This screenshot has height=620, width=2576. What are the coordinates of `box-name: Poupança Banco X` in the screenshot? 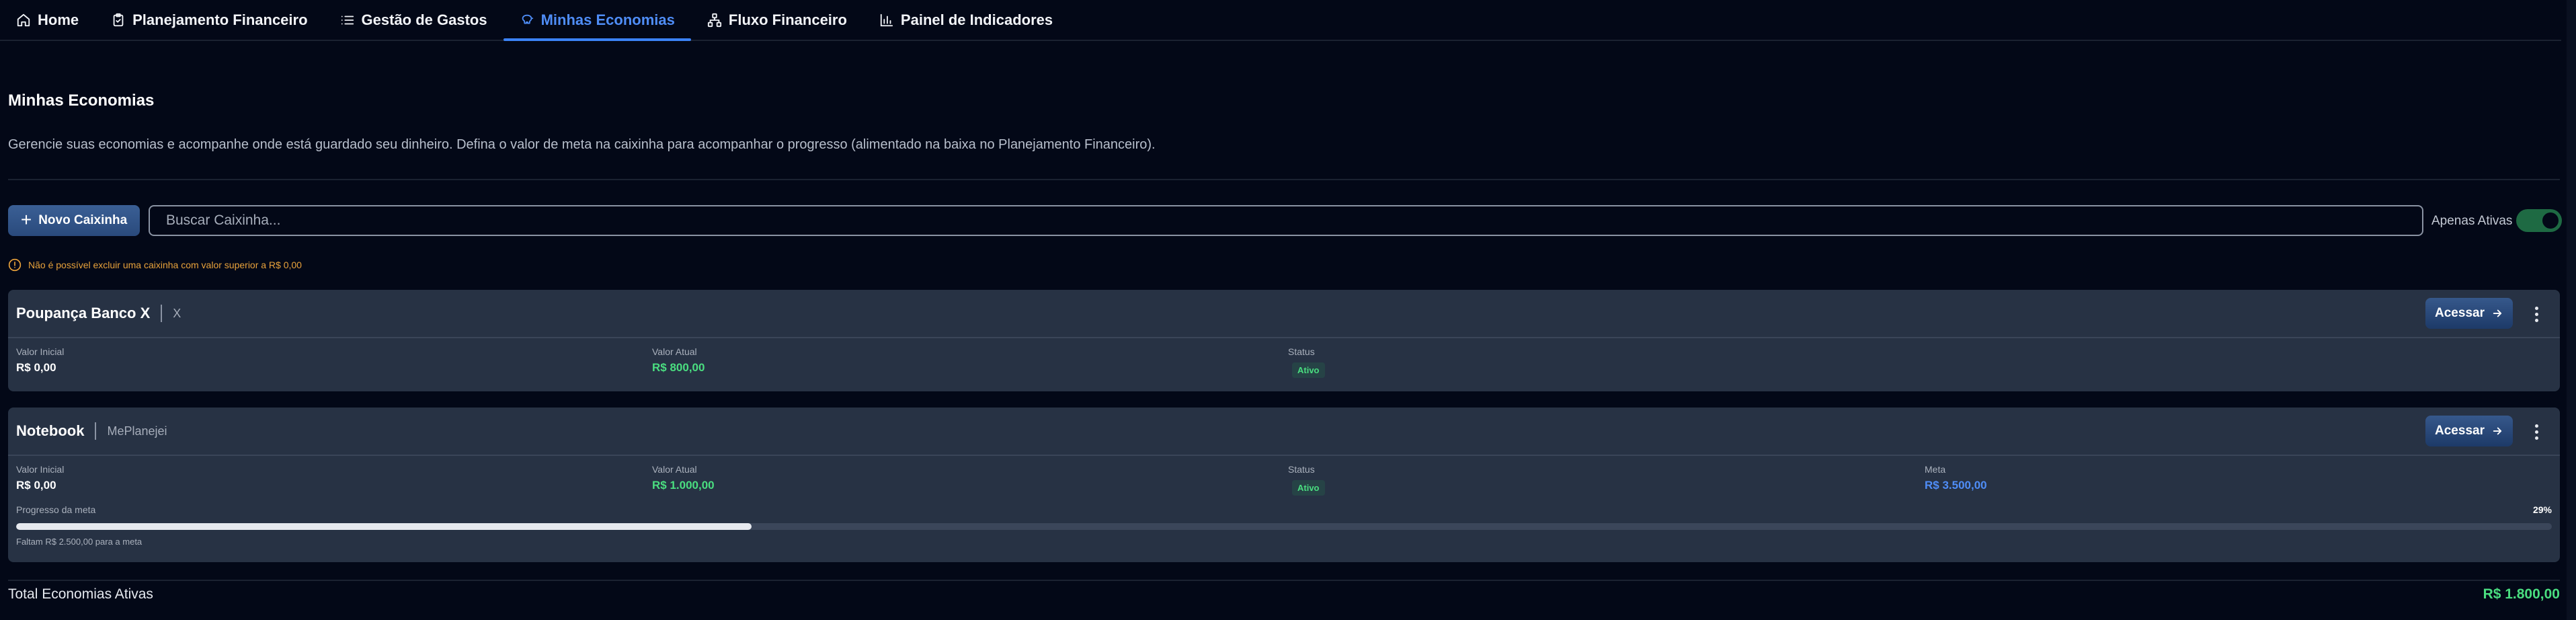 It's located at (83, 313).